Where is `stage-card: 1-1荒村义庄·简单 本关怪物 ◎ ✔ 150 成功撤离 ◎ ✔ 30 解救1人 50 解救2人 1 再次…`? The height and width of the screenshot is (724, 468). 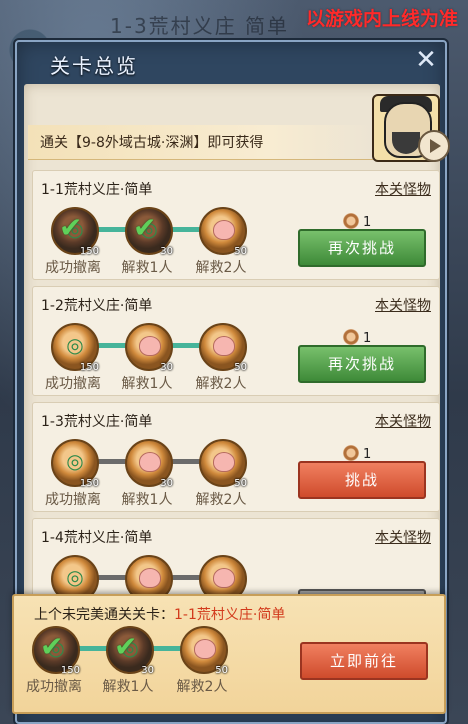
stage-card: 1-1荒村义庄·简单 本关怪物 ◎ ✔ 150 成功撤离 ◎ ✔ 30 解救1人 50 解救2人 1 再次… is located at coordinates (236, 225).